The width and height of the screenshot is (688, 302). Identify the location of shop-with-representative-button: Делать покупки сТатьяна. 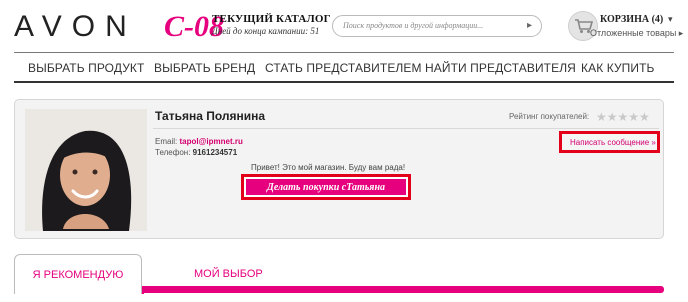
(326, 187).